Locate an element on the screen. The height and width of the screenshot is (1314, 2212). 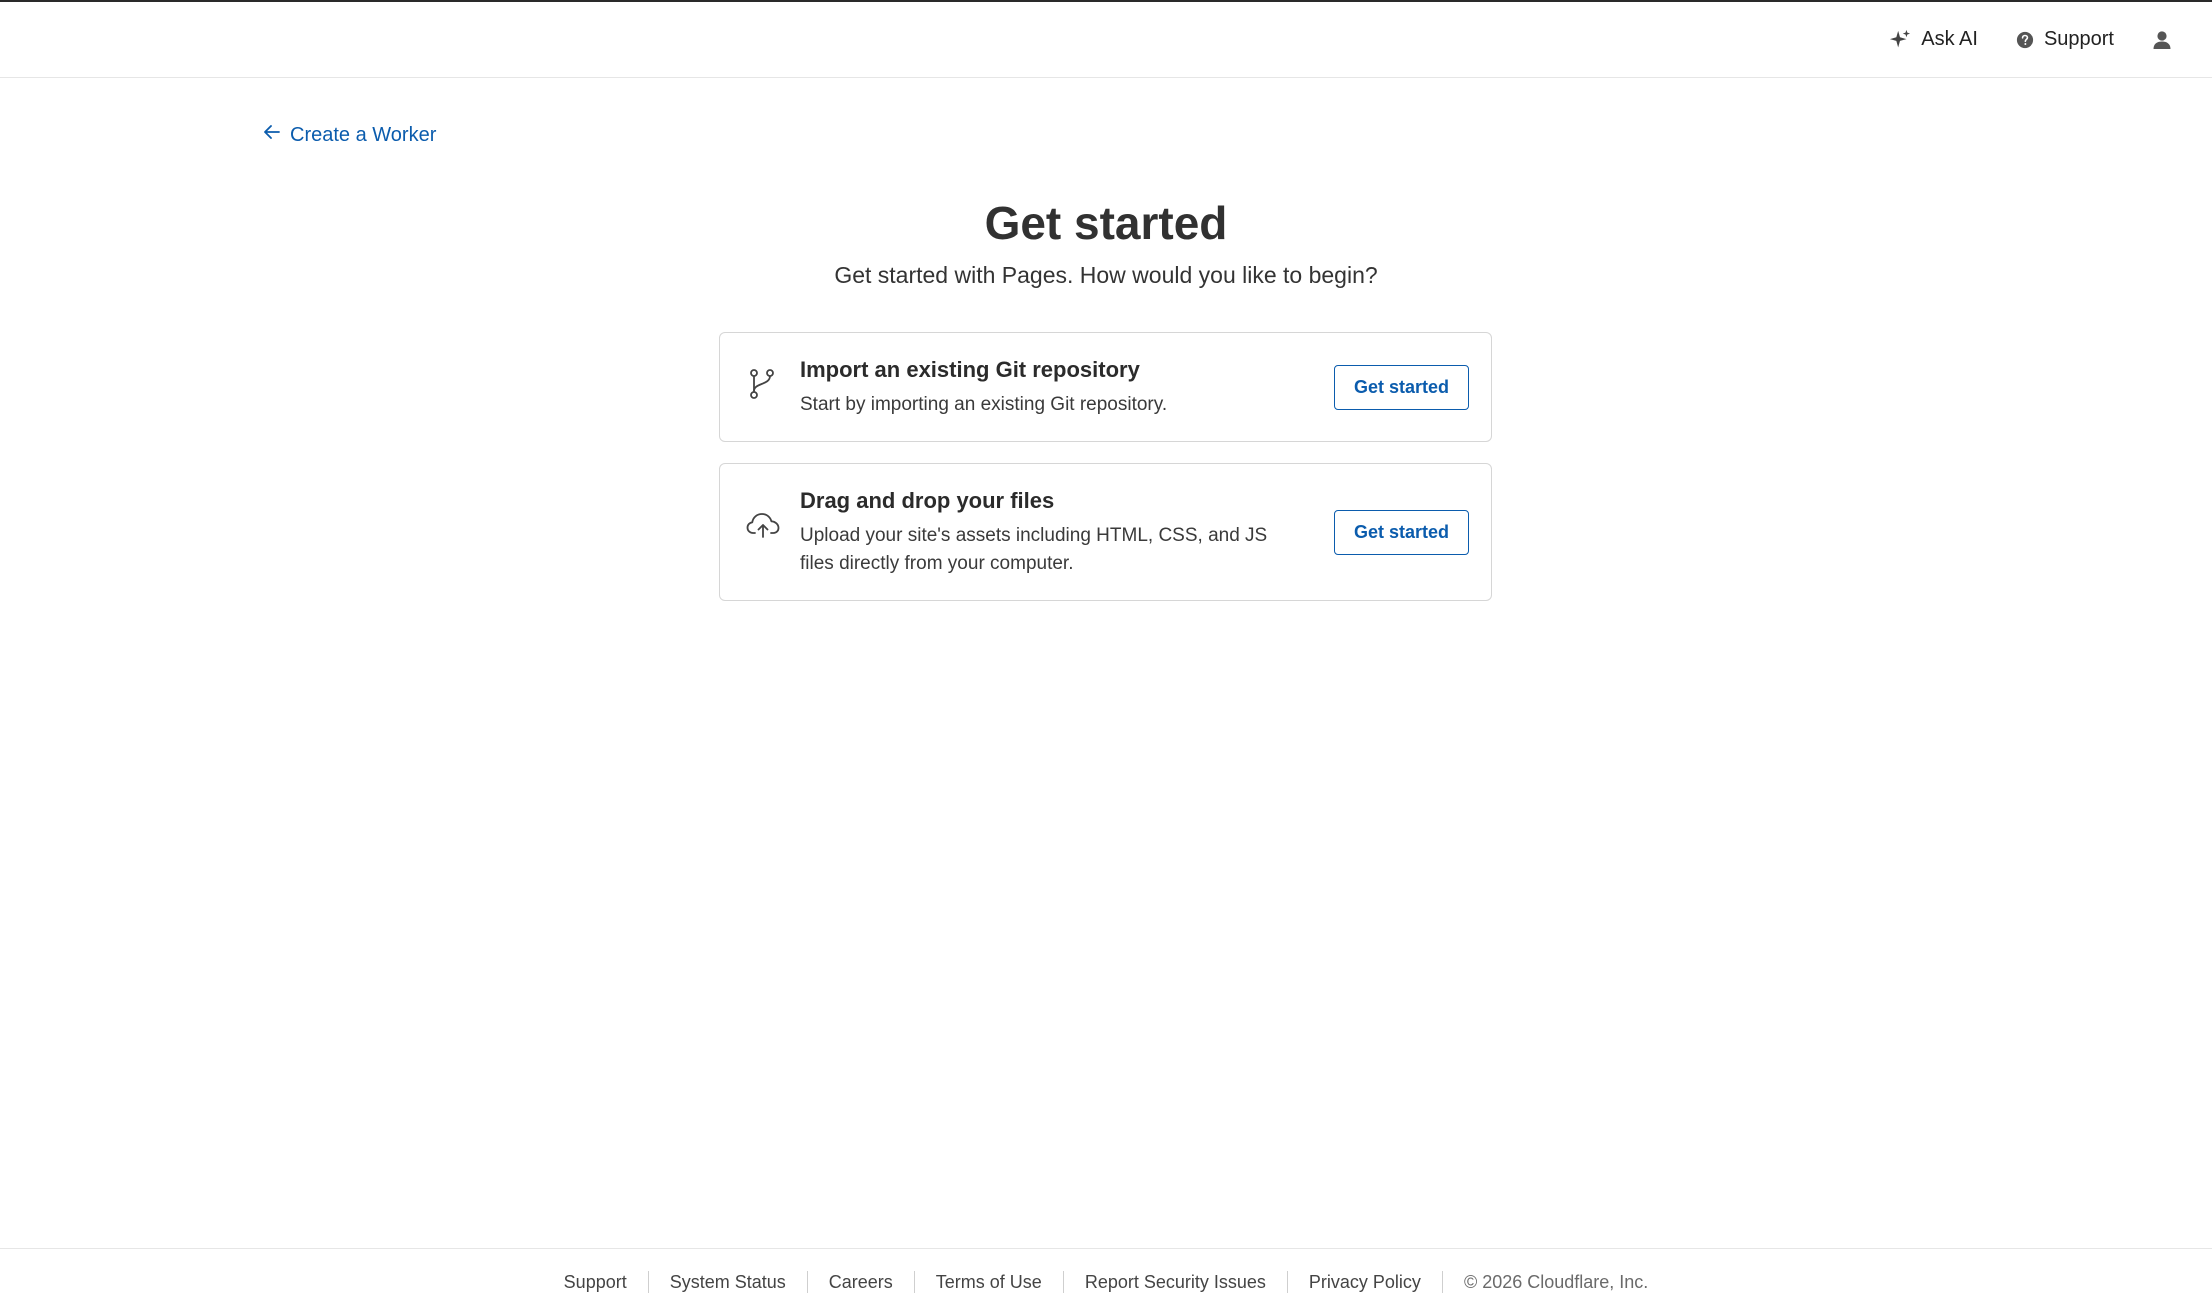
back-to-create-worker-link: Create a Worker is located at coordinates (349, 135).